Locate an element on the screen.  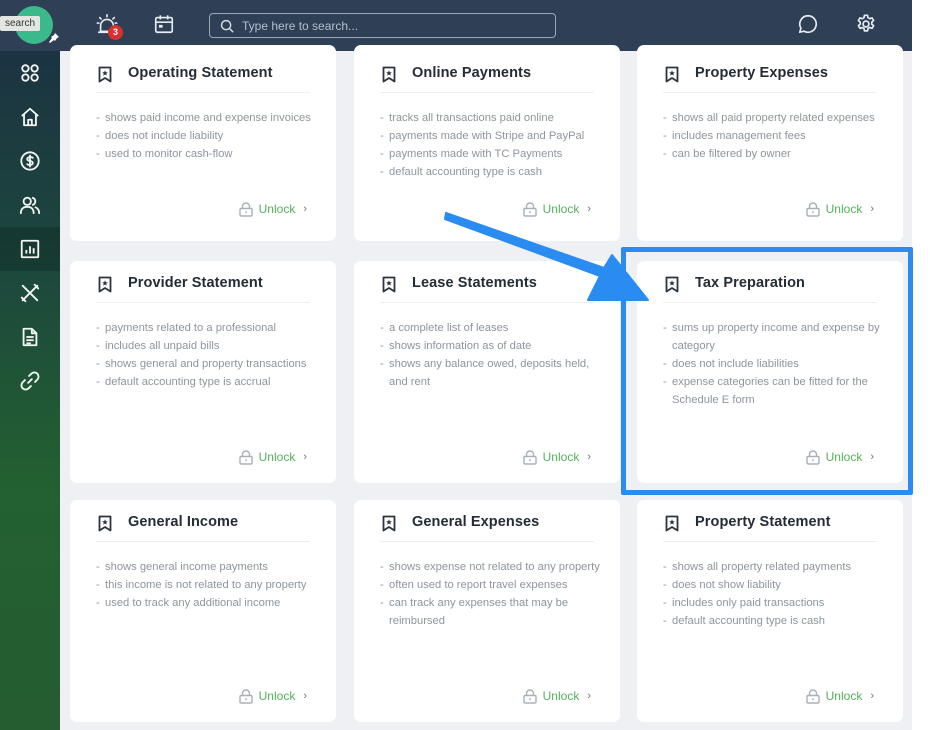
feature-item: shows all paid property related expenses is located at coordinates (774, 118).